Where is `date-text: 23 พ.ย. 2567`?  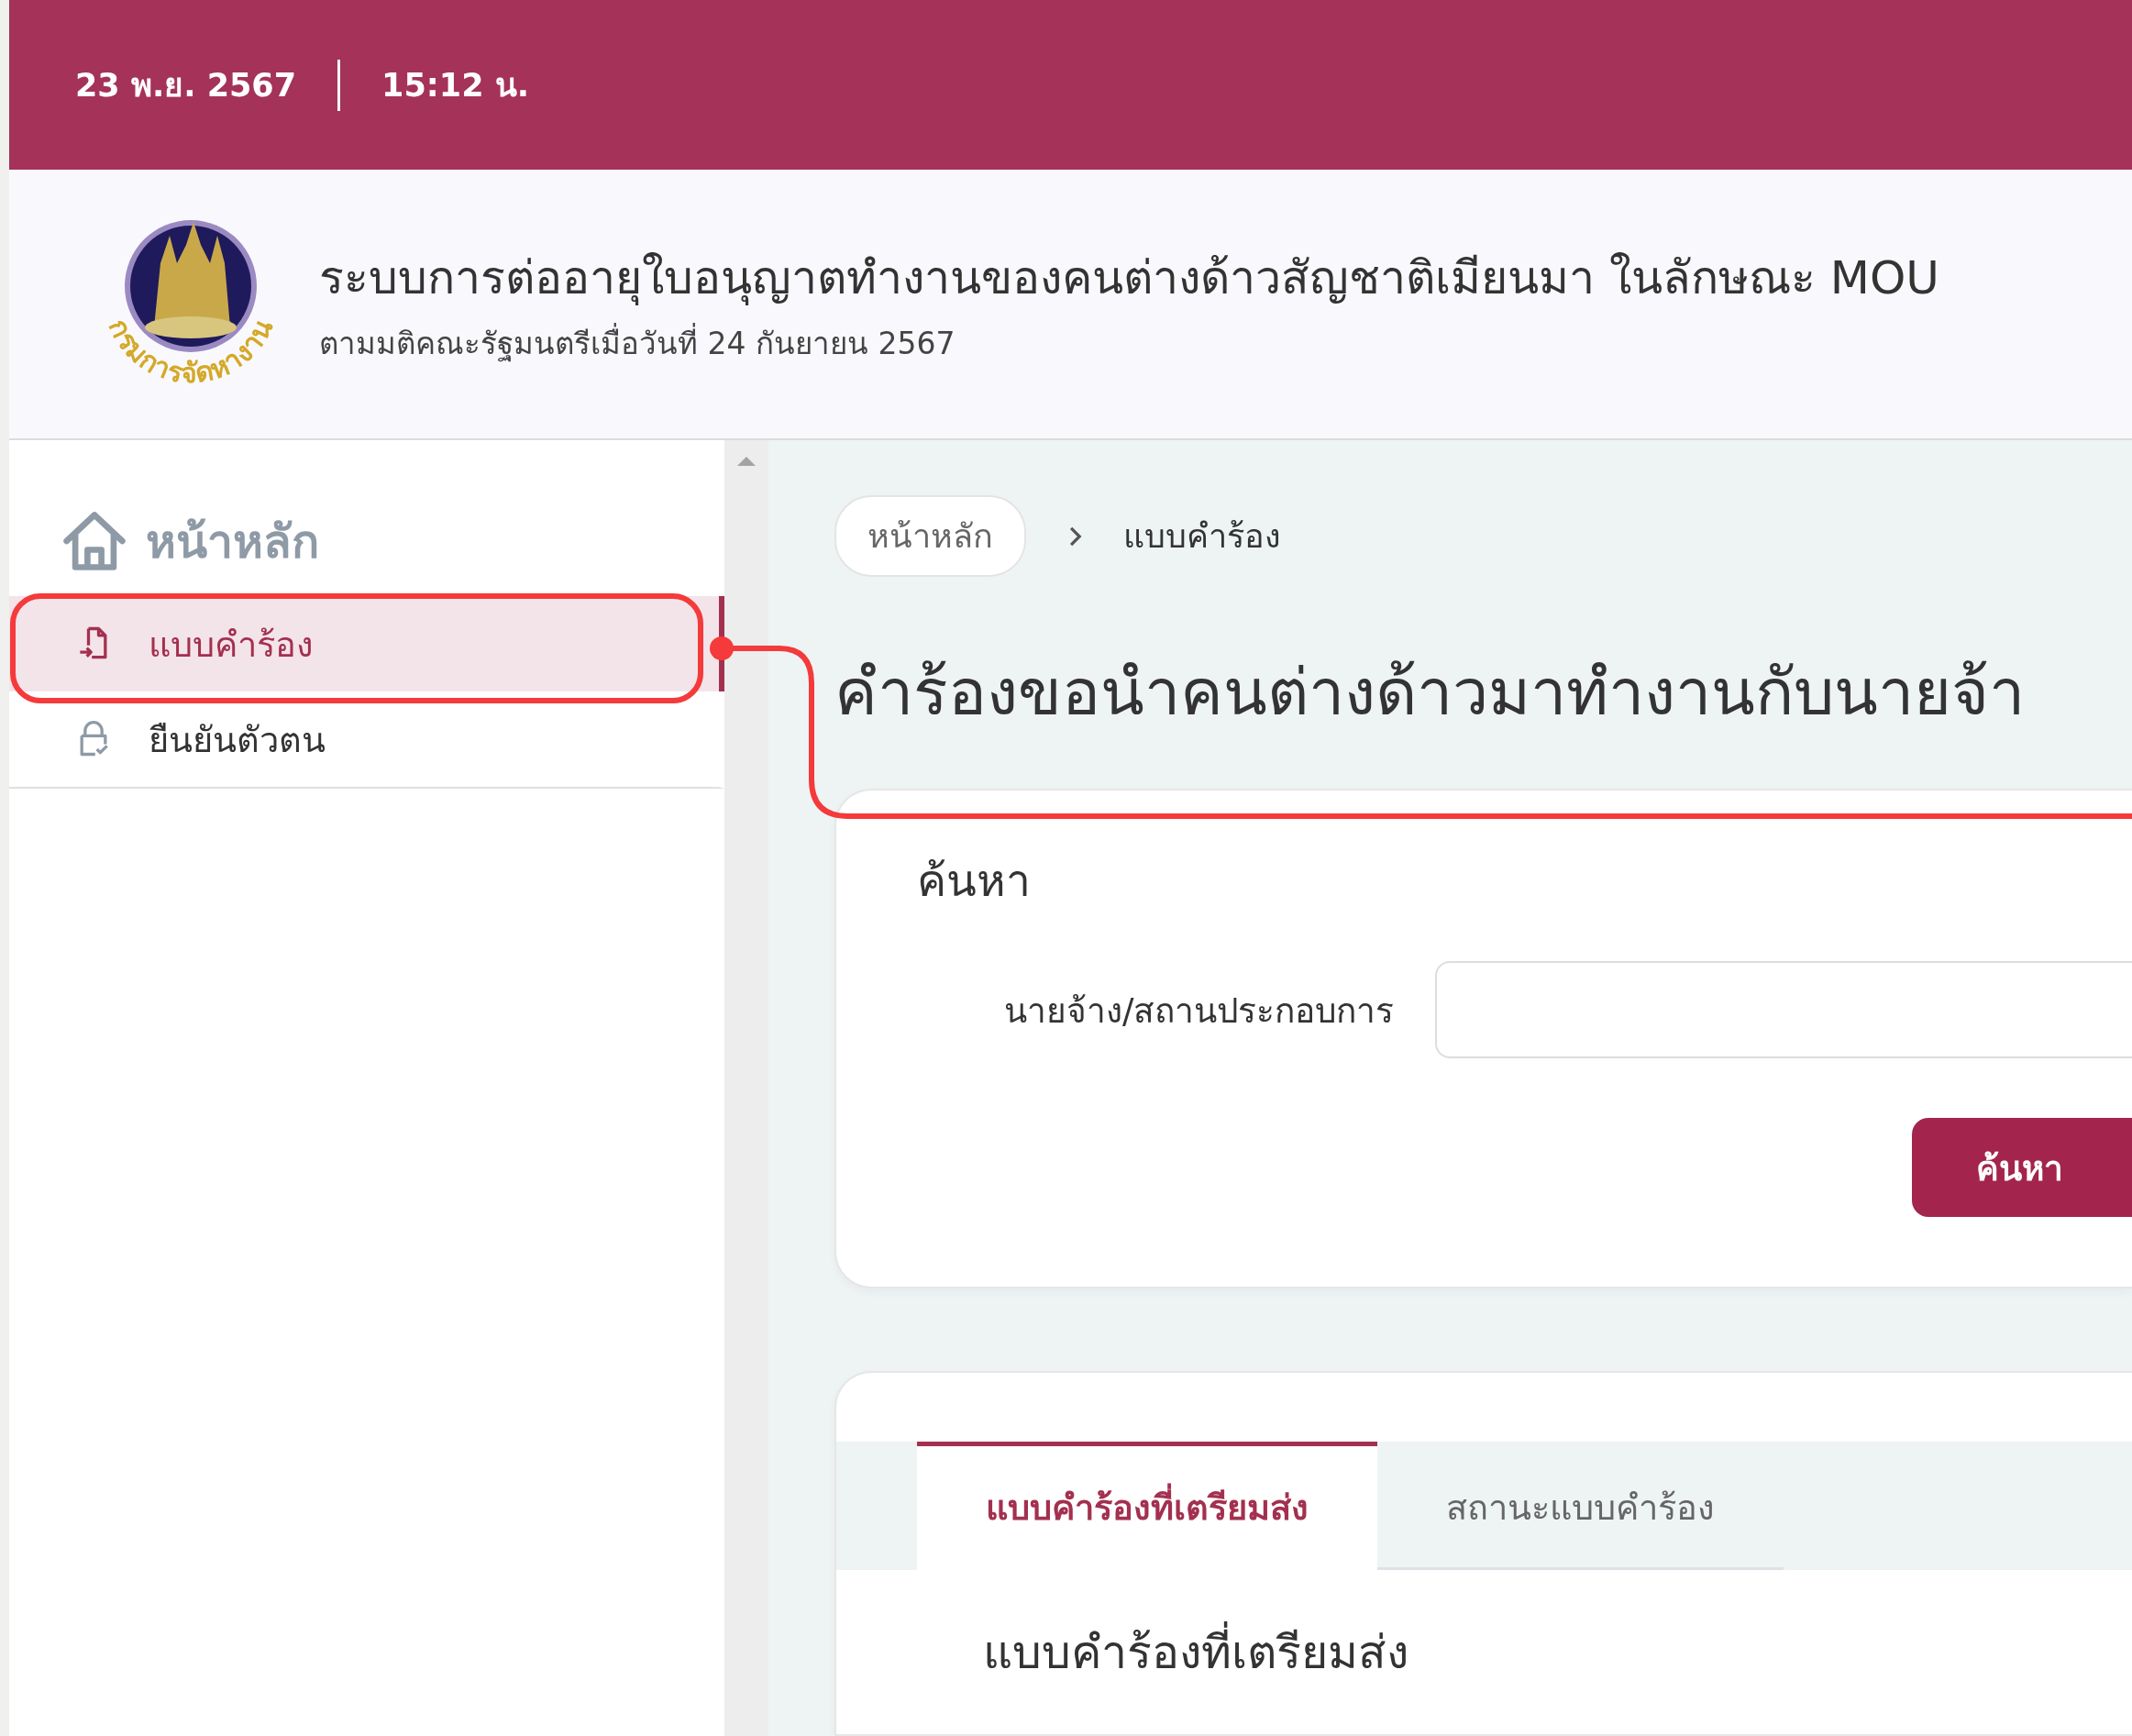 date-text: 23 พ.ย. 2567 is located at coordinates (186, 85).